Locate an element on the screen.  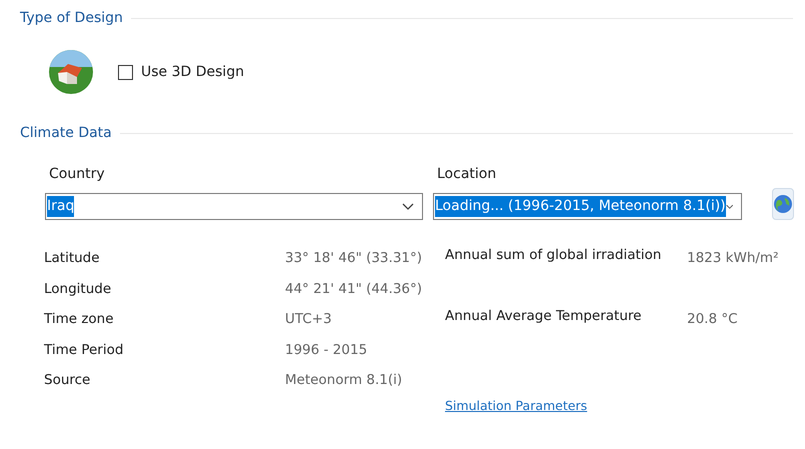
result-label: Annual Average Temperature is located at coordinates (543, 316).